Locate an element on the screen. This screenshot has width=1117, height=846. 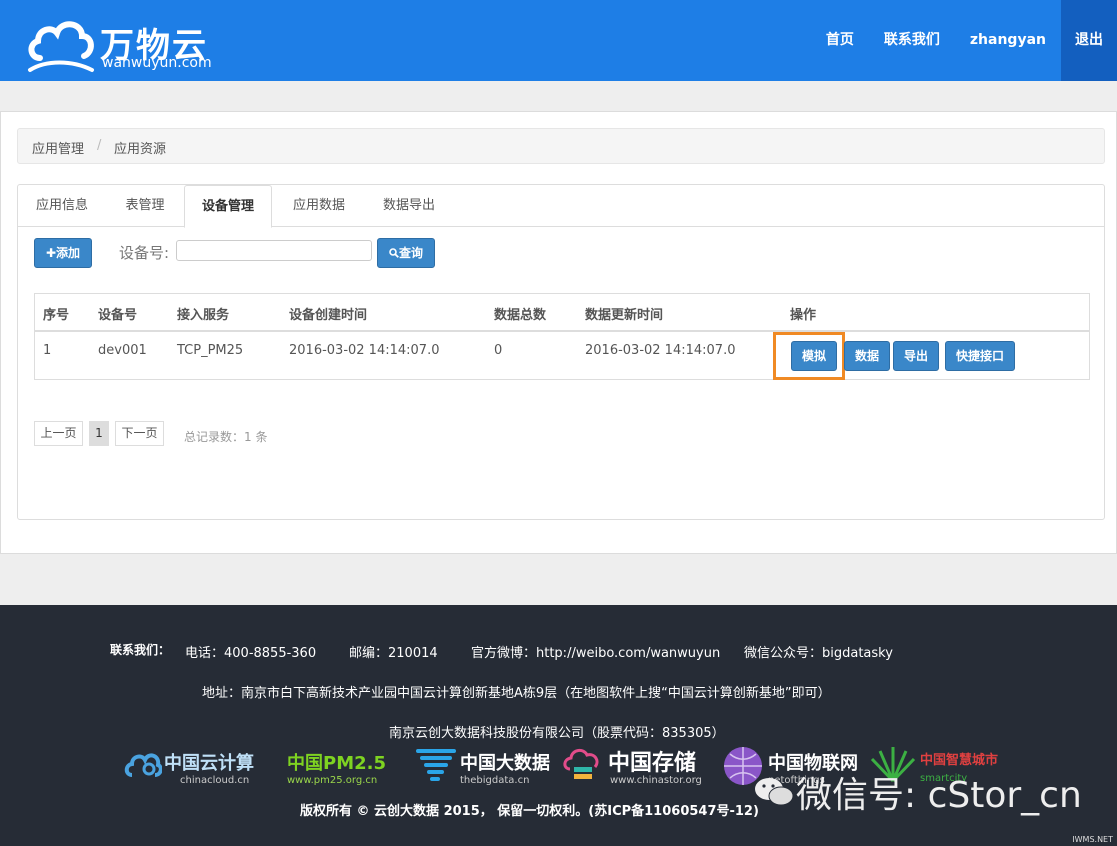
tab-device-management: 设备管理 is located at coordinates (228, 206).